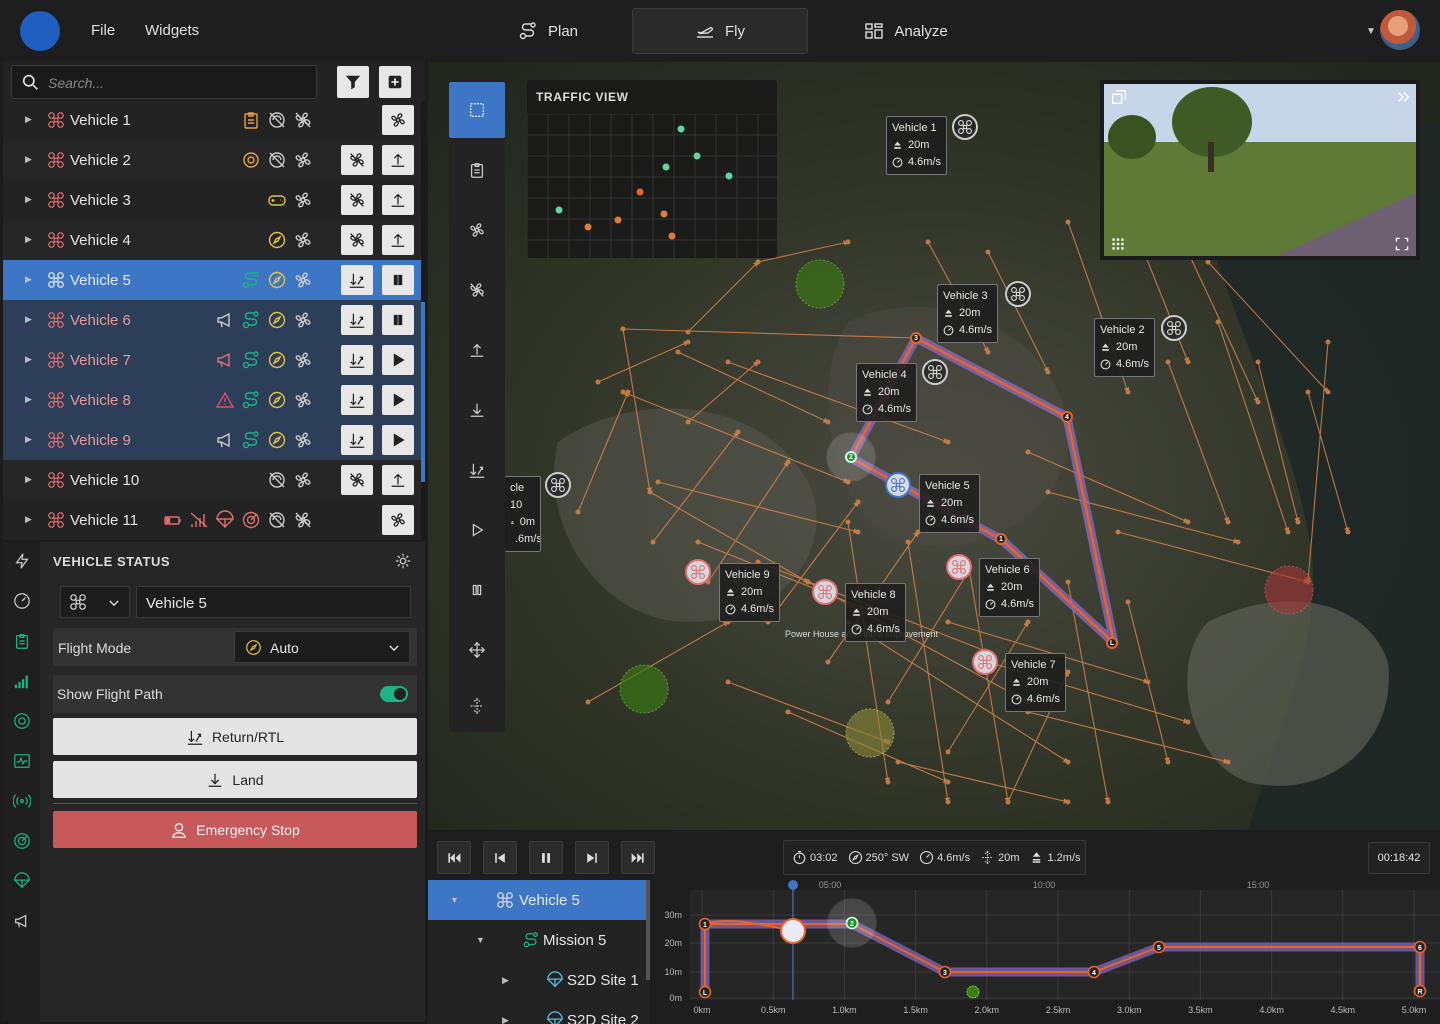 This screenshot has height=1024, width=1440. Describe the element at coordinates (395, 82) in the screenshot. I see `add-vehicle-button` at that location.